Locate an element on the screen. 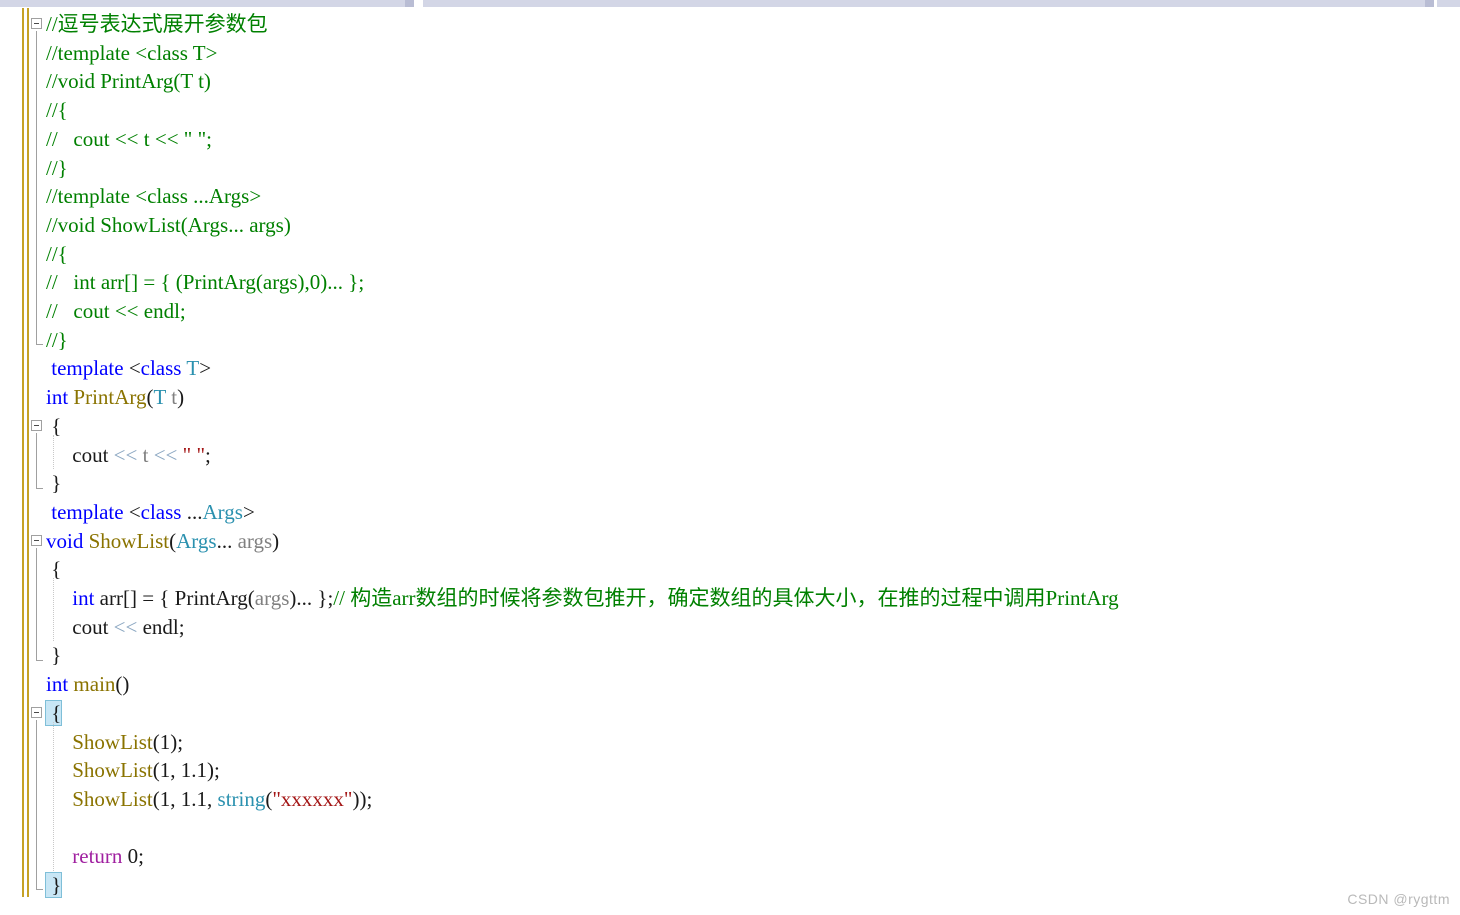 The height and width of the screenshot is (915, 1460). code-token-cmt: //template <class T> is located at coordinates (132, 52).